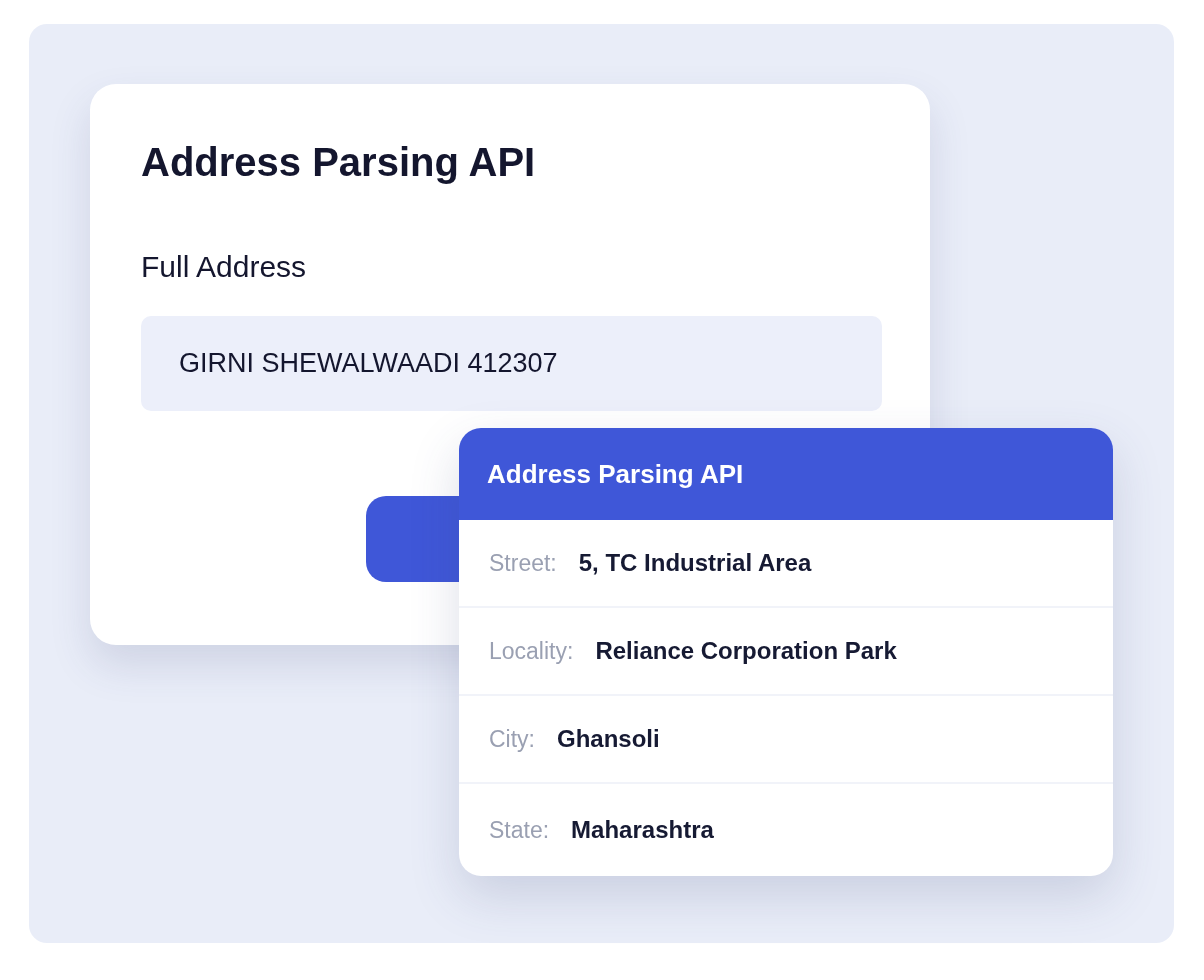 The width and height of the screenshot is (1204, 980). I want to click on field-label: Full Address, so click(224, 267).